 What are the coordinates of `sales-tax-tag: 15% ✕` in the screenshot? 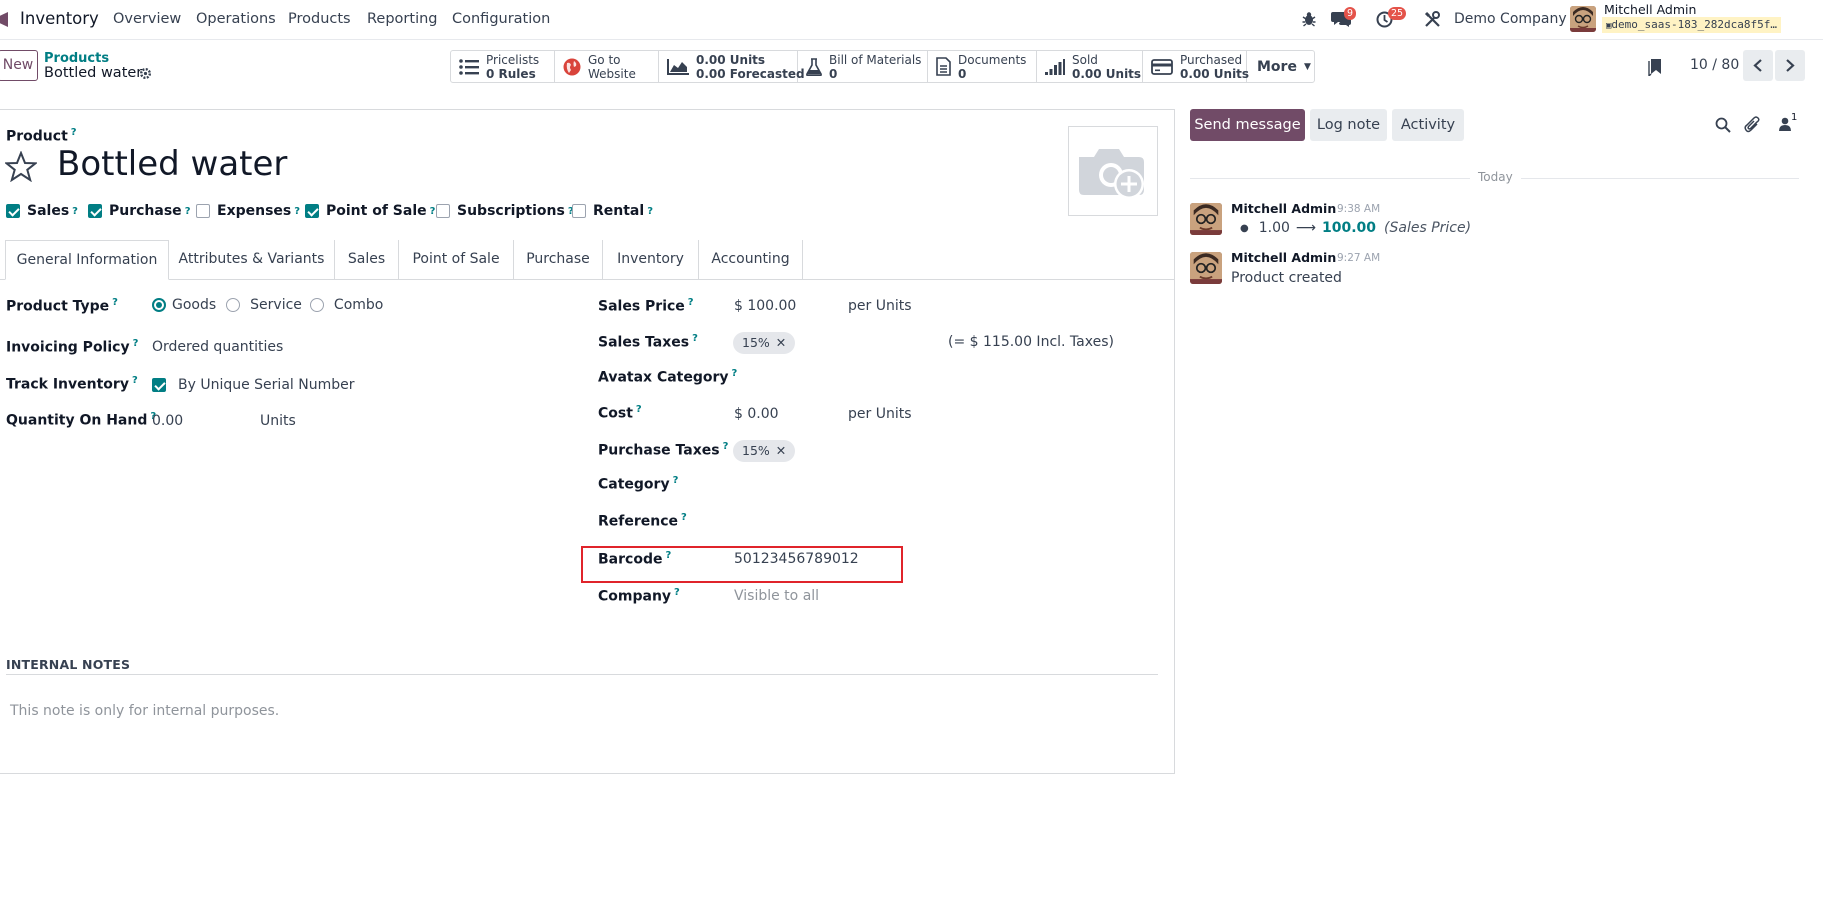 It's located at (764, 343).